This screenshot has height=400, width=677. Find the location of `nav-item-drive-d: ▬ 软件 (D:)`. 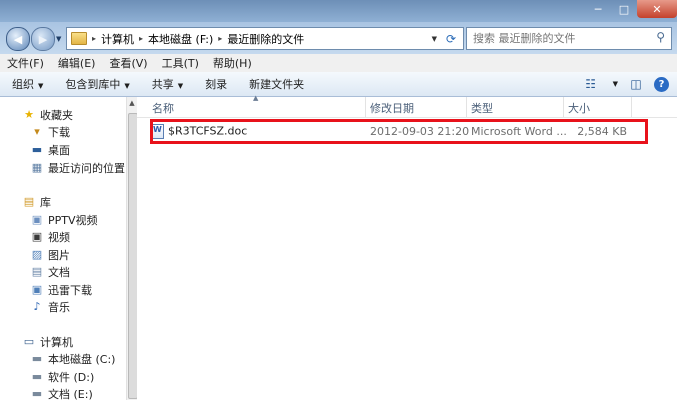

nav-item-drive-d: ▬ 软件 (D:) is located at coordinates (62, 377).